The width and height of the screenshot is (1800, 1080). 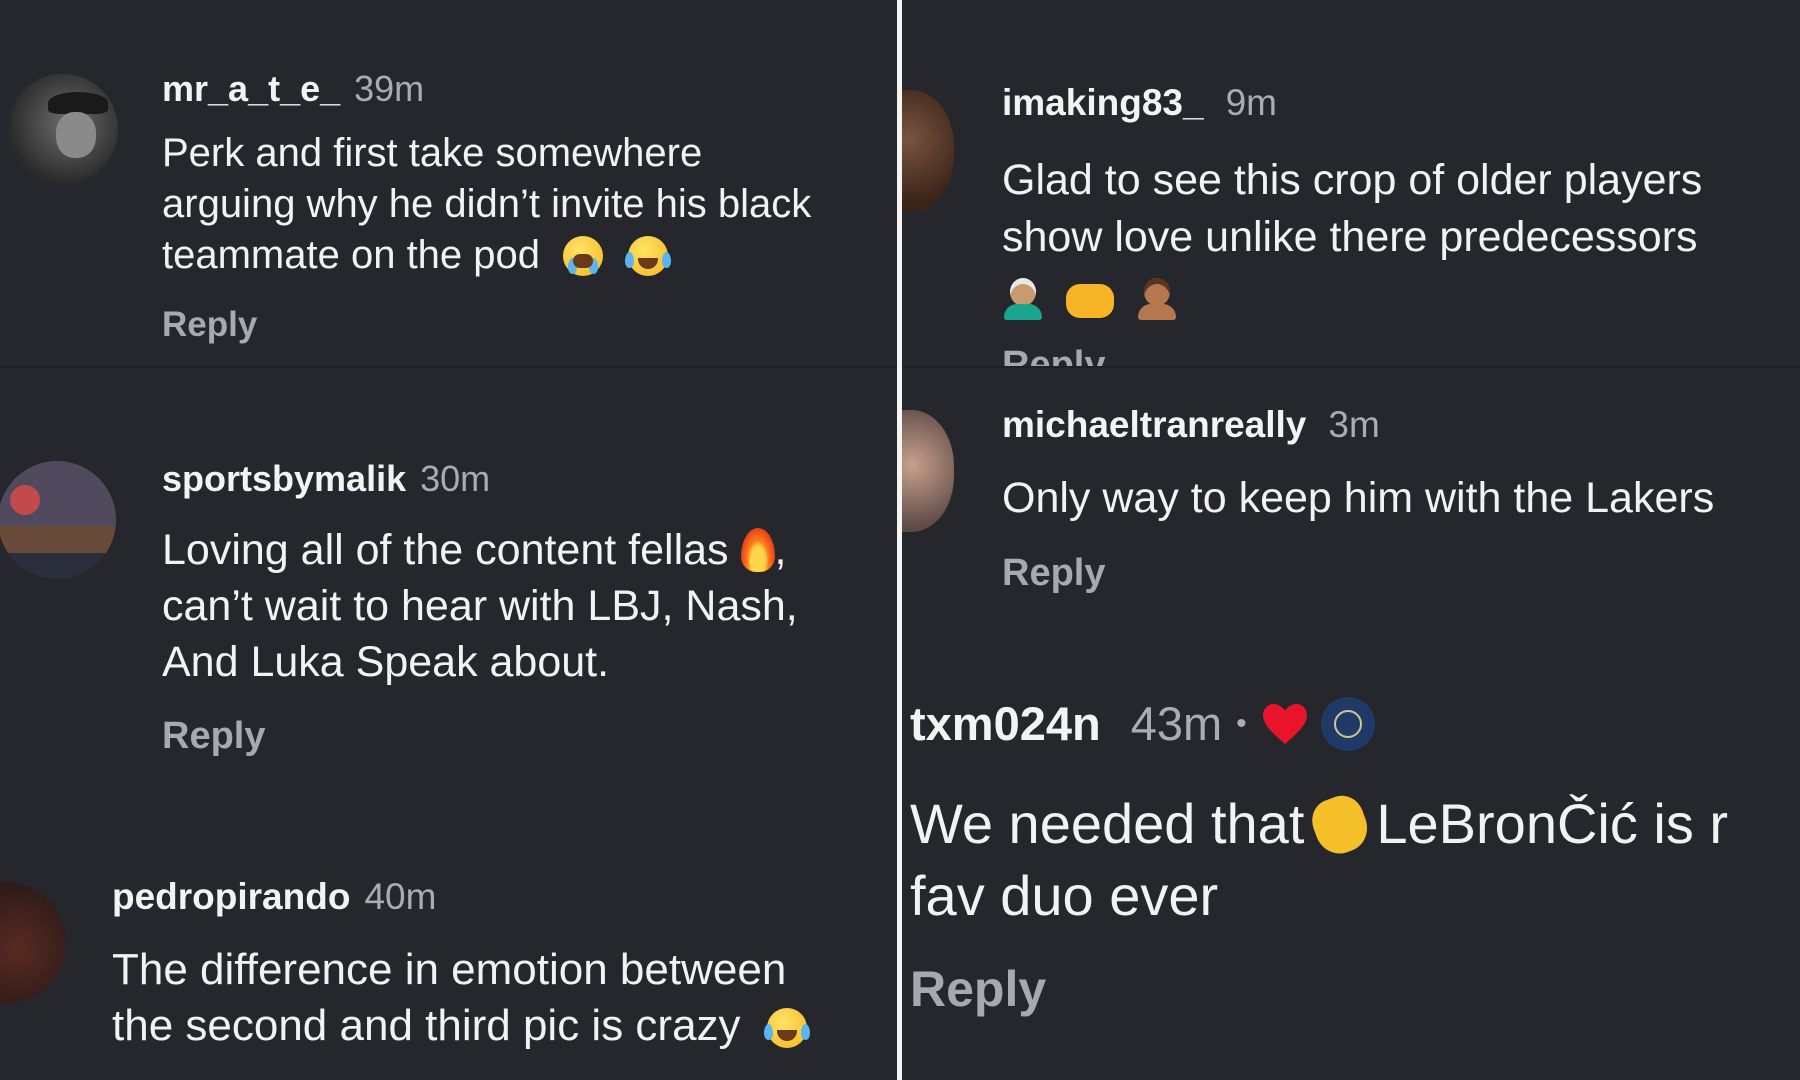 I want to click on clapping-hands-icon, so click(x=1340, y=825).